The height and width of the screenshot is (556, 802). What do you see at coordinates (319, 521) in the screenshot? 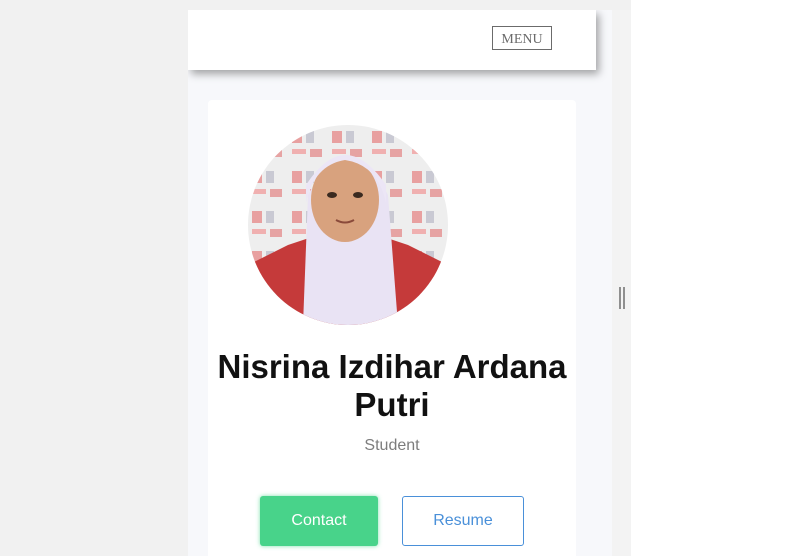
I see `contact-button: Contact` at bounding box center [319, 521].